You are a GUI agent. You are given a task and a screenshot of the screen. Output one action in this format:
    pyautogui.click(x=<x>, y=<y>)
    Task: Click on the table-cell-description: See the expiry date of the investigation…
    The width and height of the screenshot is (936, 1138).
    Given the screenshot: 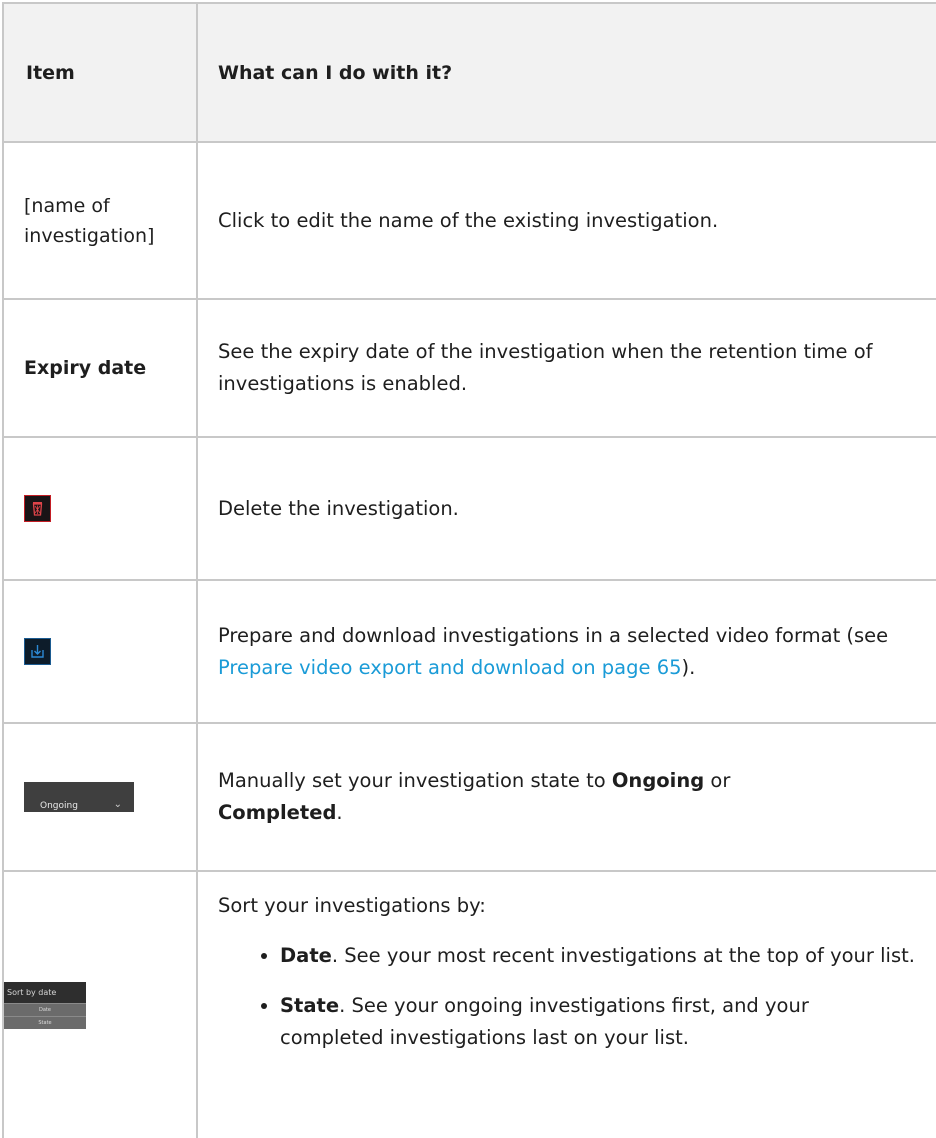 What is the action you would take?
    pyautogui.click(x=566, y=368)
    